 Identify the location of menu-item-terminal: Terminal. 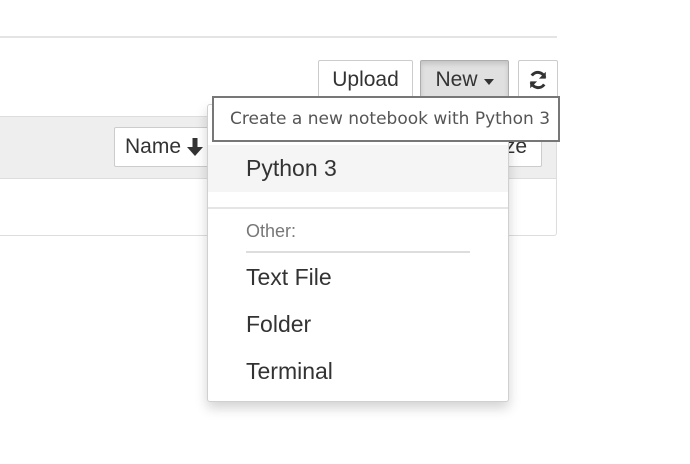
(358, 371).